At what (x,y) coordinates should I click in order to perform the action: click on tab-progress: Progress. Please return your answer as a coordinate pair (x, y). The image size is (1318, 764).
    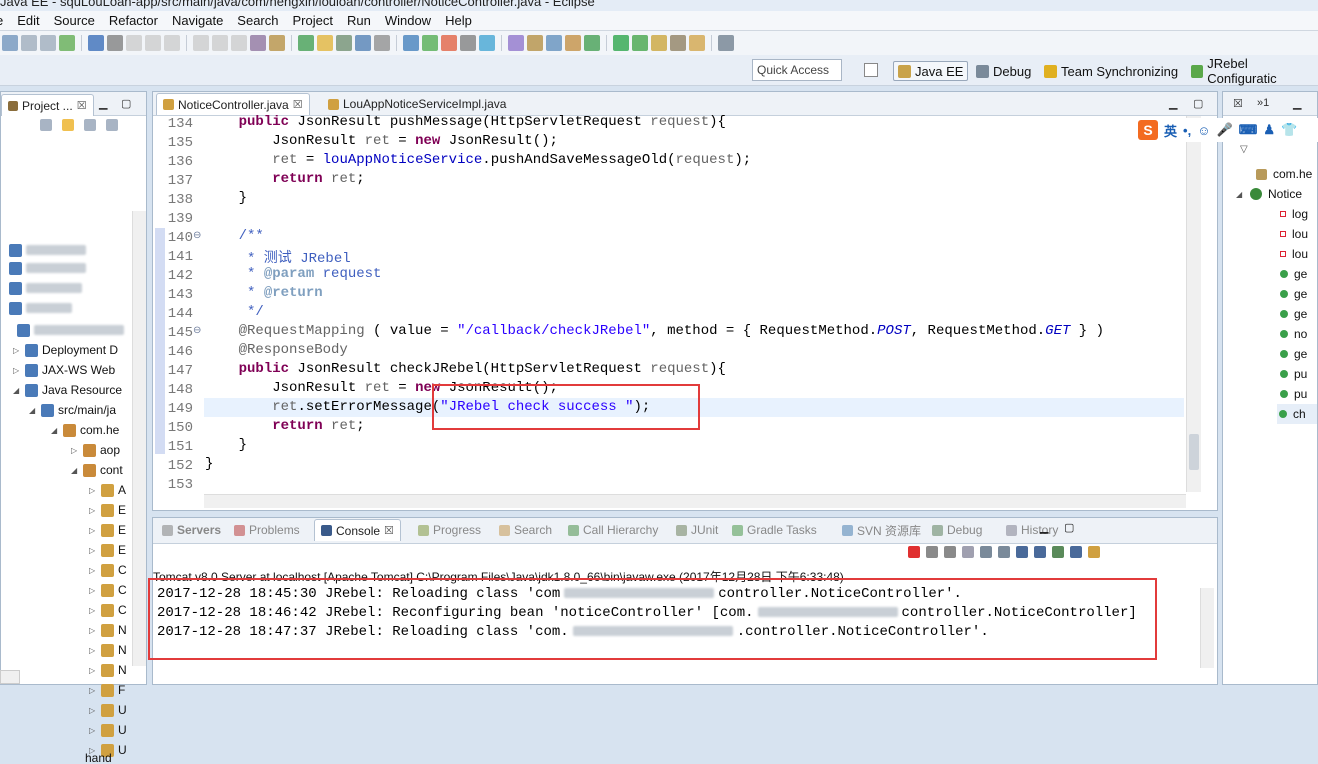
    Looking at the image, I should click on (449, 530).